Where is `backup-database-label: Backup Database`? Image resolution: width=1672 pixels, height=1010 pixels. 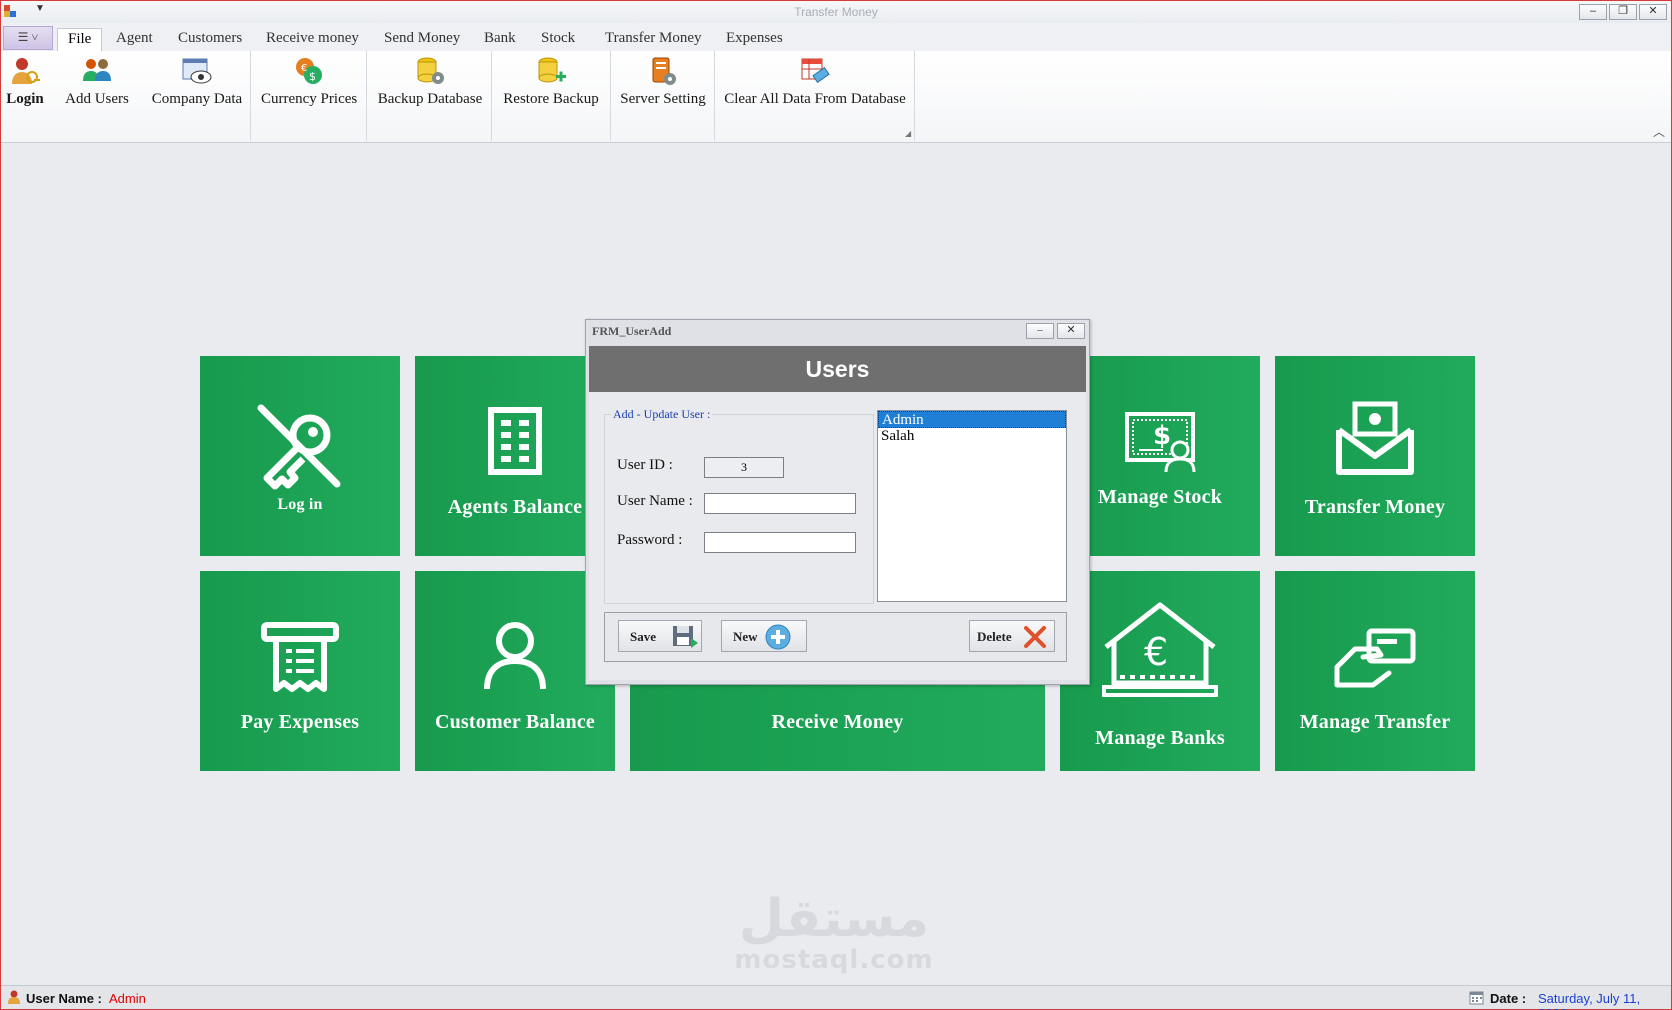 backup-database-label: Backup Database is located at coordinates (430, 99).